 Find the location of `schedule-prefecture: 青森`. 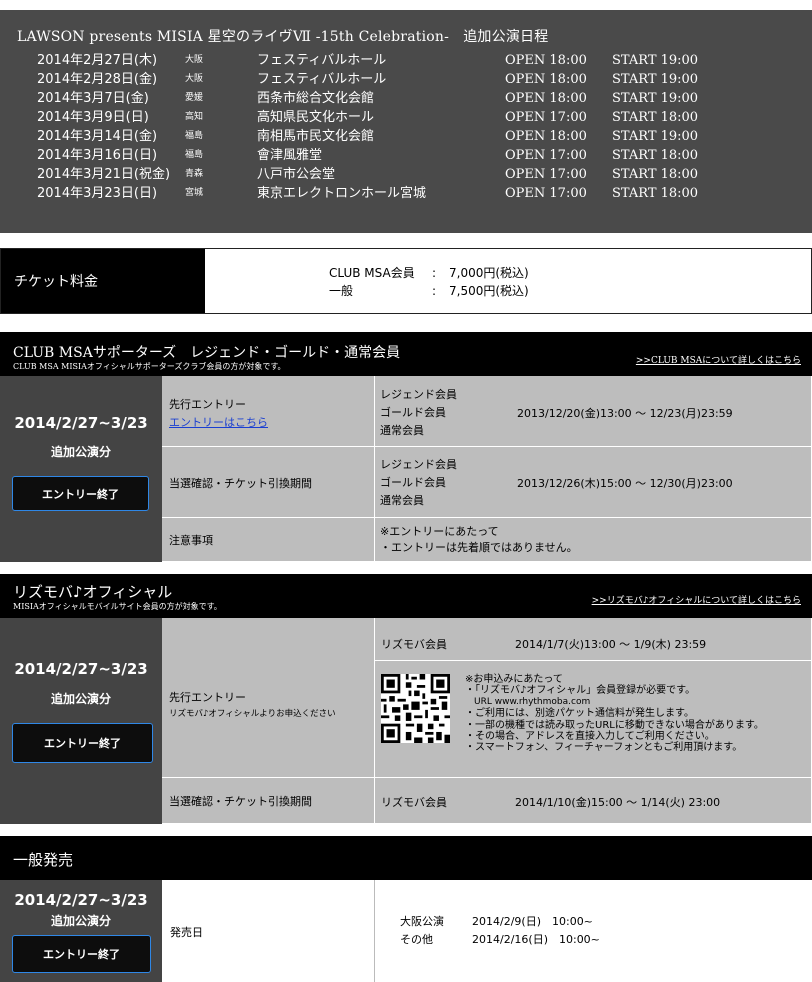

schedule-prefecture: 青森 is located at coordinates (194, 174).